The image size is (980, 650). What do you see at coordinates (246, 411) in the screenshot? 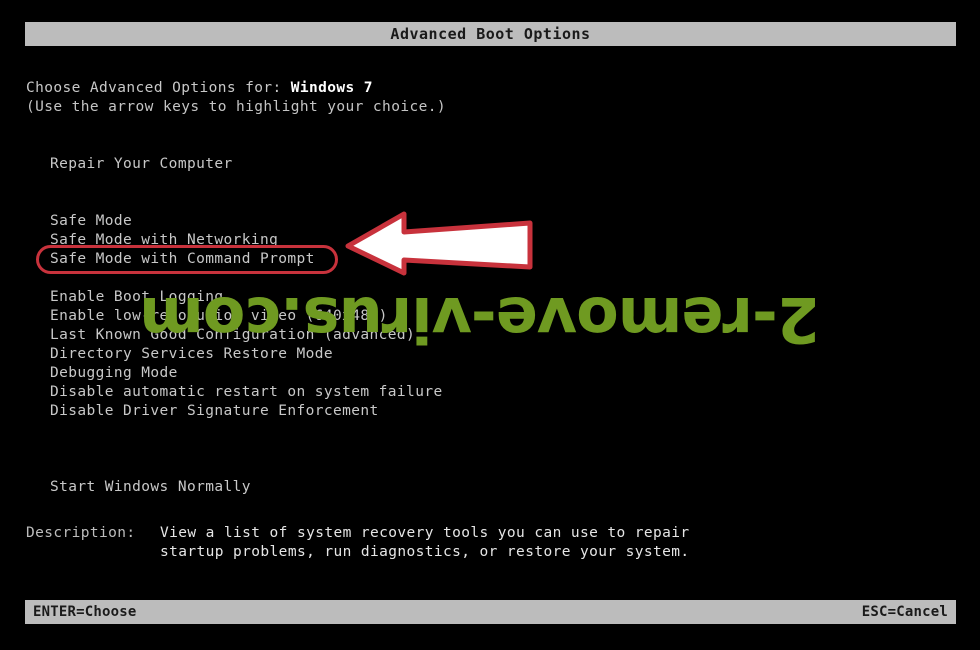
I see `menu-item-disable-driver-signature-enforcement: Disable Driver Signature Enforcement` at bounding box center [246, 411].